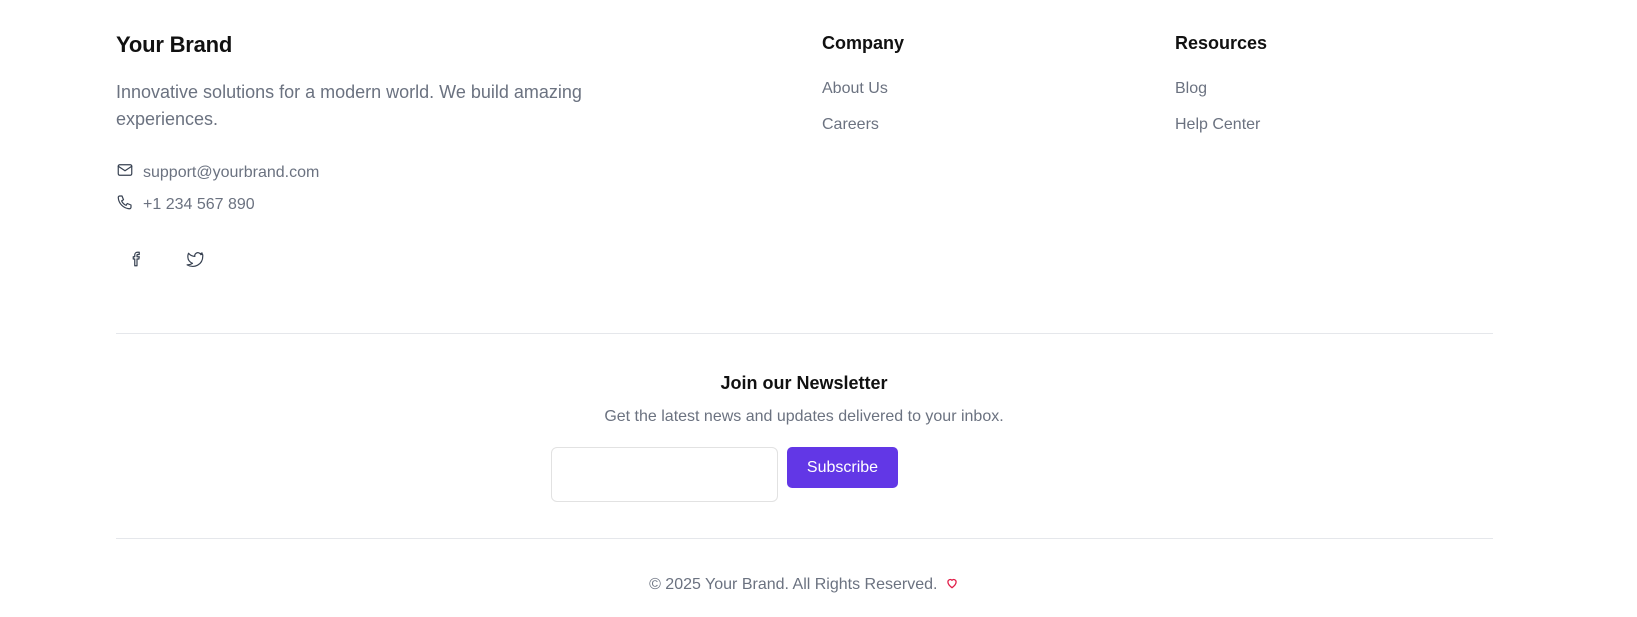 This screenshot has height=617, width=1637. Describe the element at coordinates (804, 383) in the screenshot. I see `newsletter-title: Join our Newsletter` at that location.